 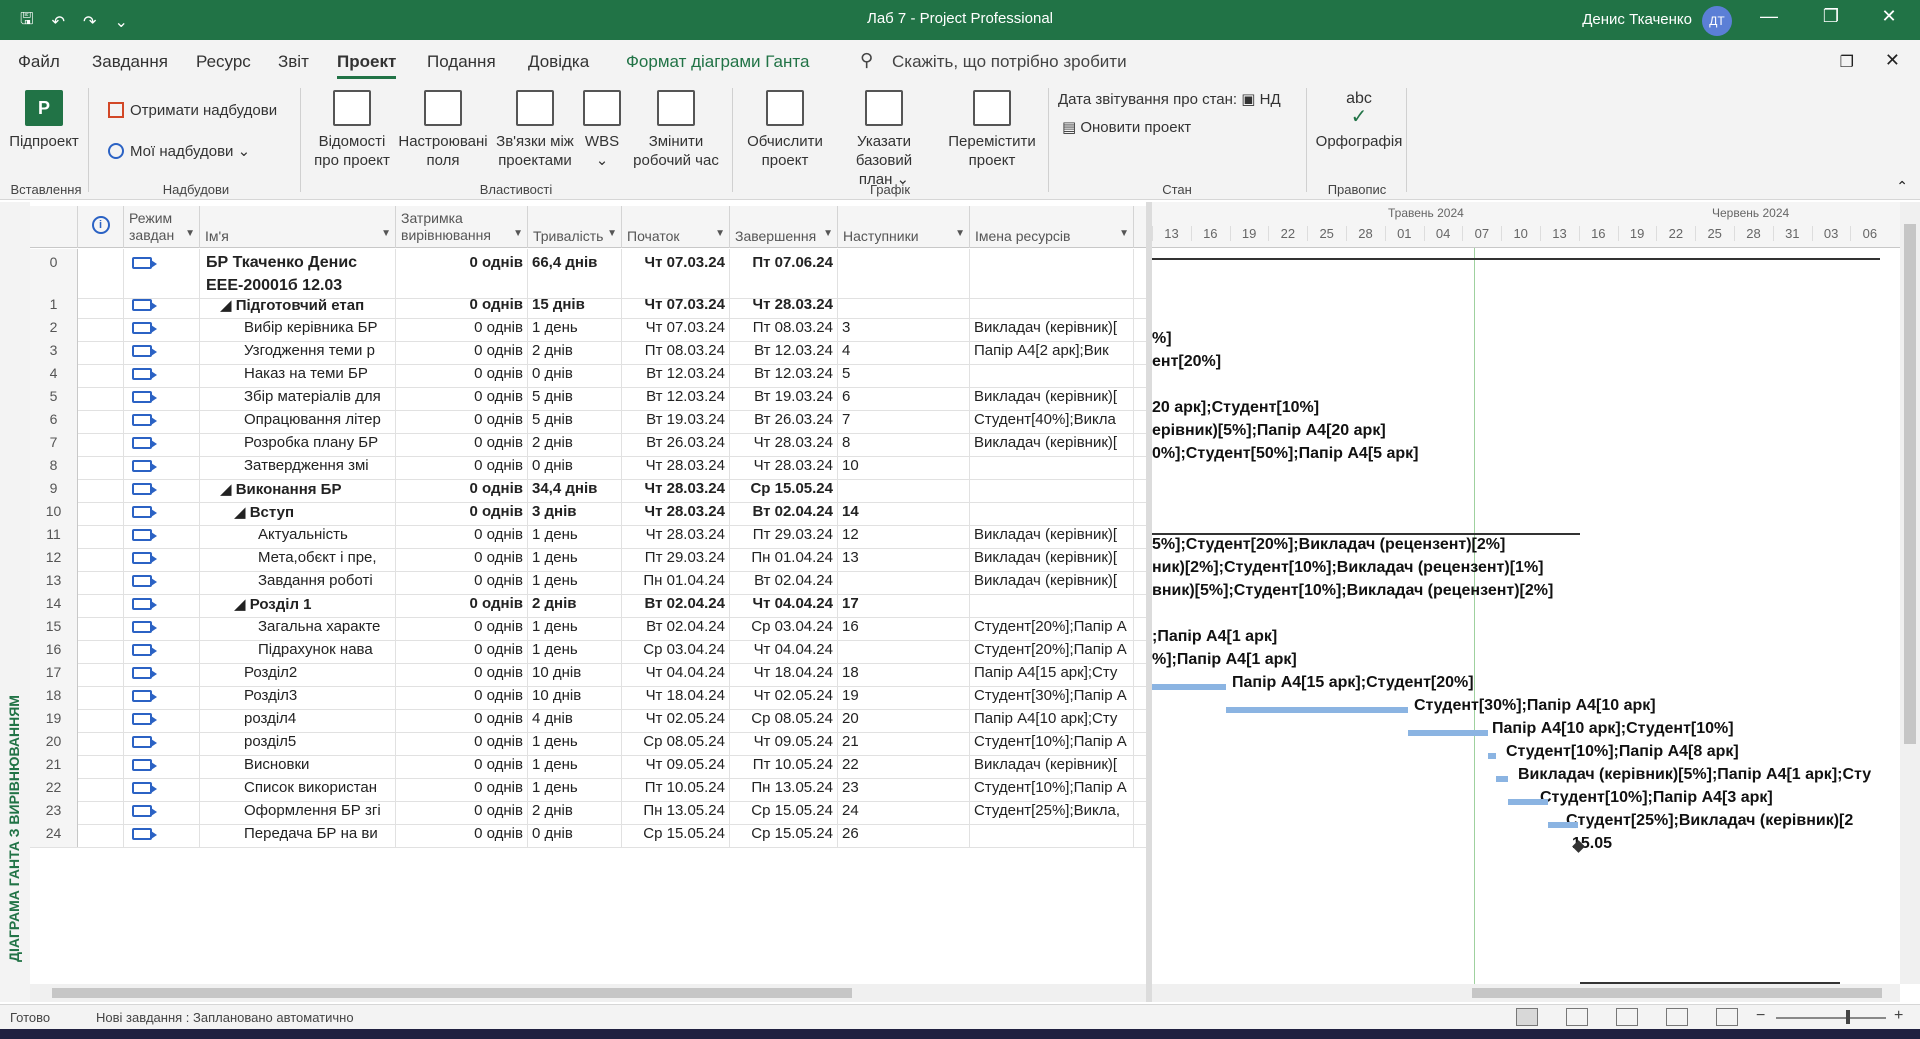 What do you see at coordinates (298, 227) in the screenshot?
I see `column-header-name: Ім'я ▼` at bounding box center [298, 227].